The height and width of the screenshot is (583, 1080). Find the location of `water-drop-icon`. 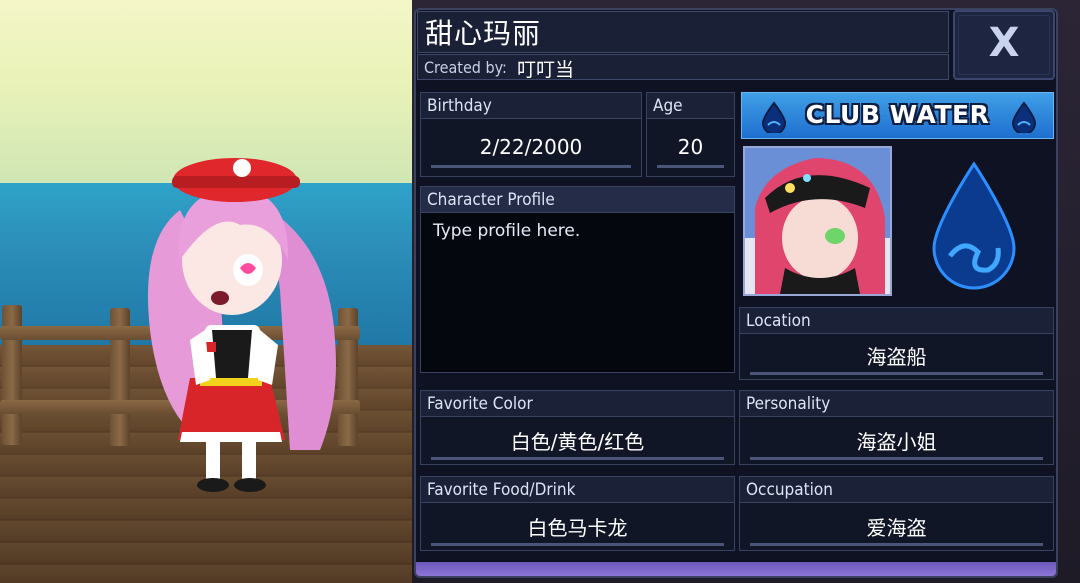

water-drop-icon is located at coordinates (1024, 117).